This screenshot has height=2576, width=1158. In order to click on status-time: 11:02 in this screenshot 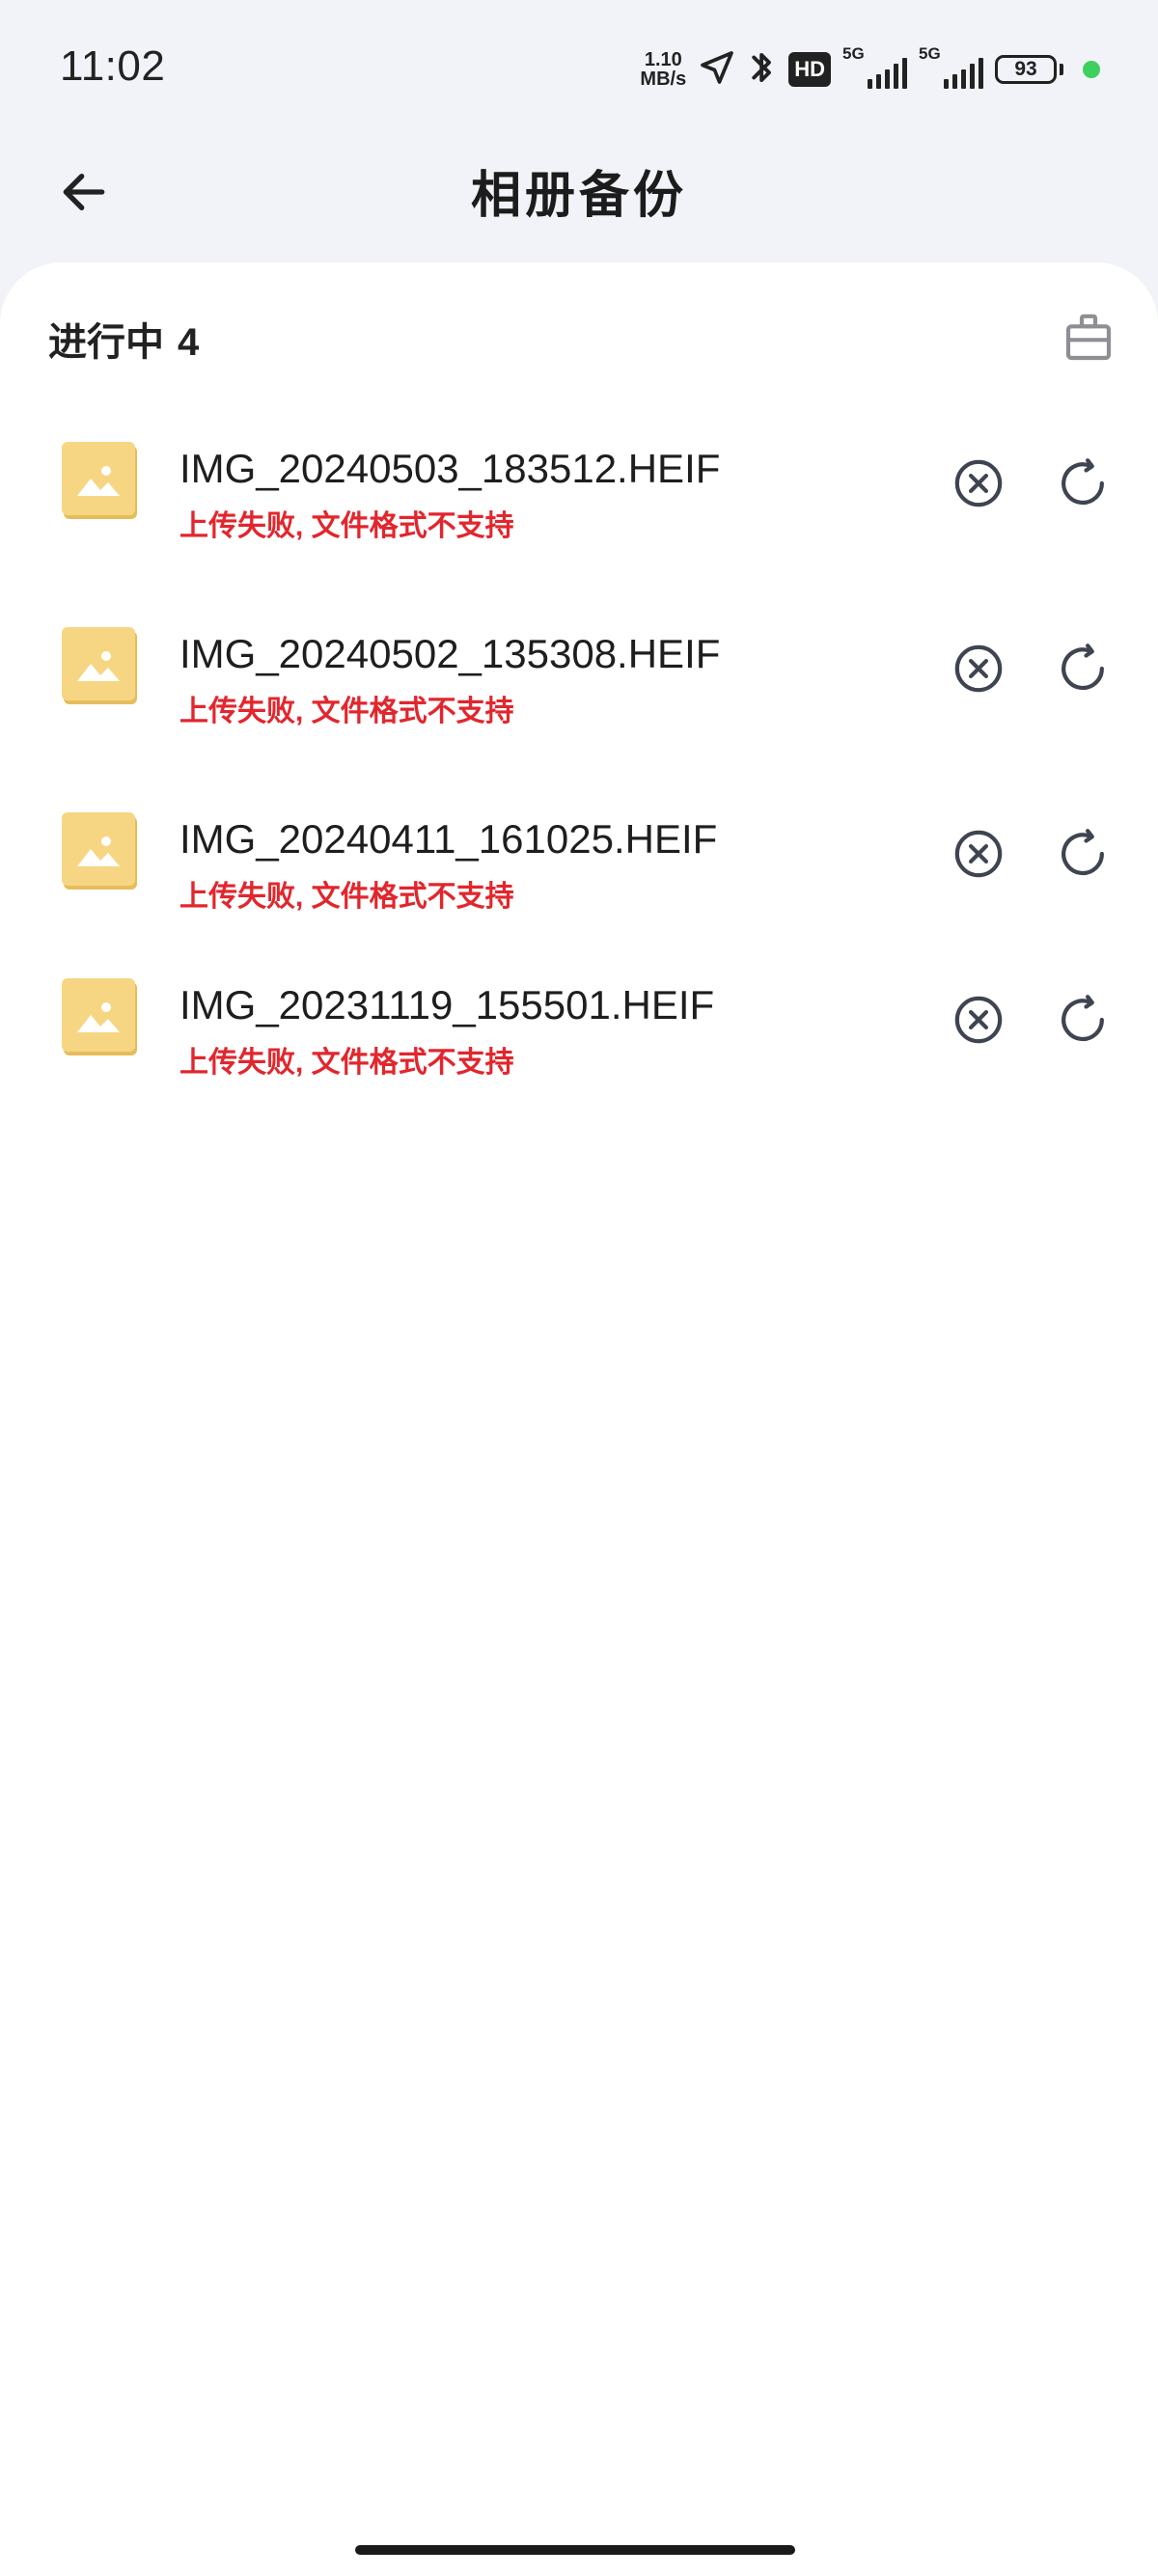, I will do `click(113, 66)`.